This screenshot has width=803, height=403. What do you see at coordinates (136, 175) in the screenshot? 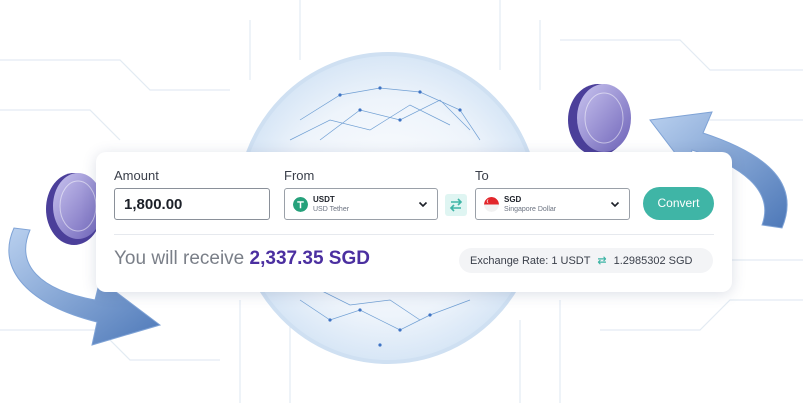
I see `amount-label: Amount` at bounding box center [136, 175].